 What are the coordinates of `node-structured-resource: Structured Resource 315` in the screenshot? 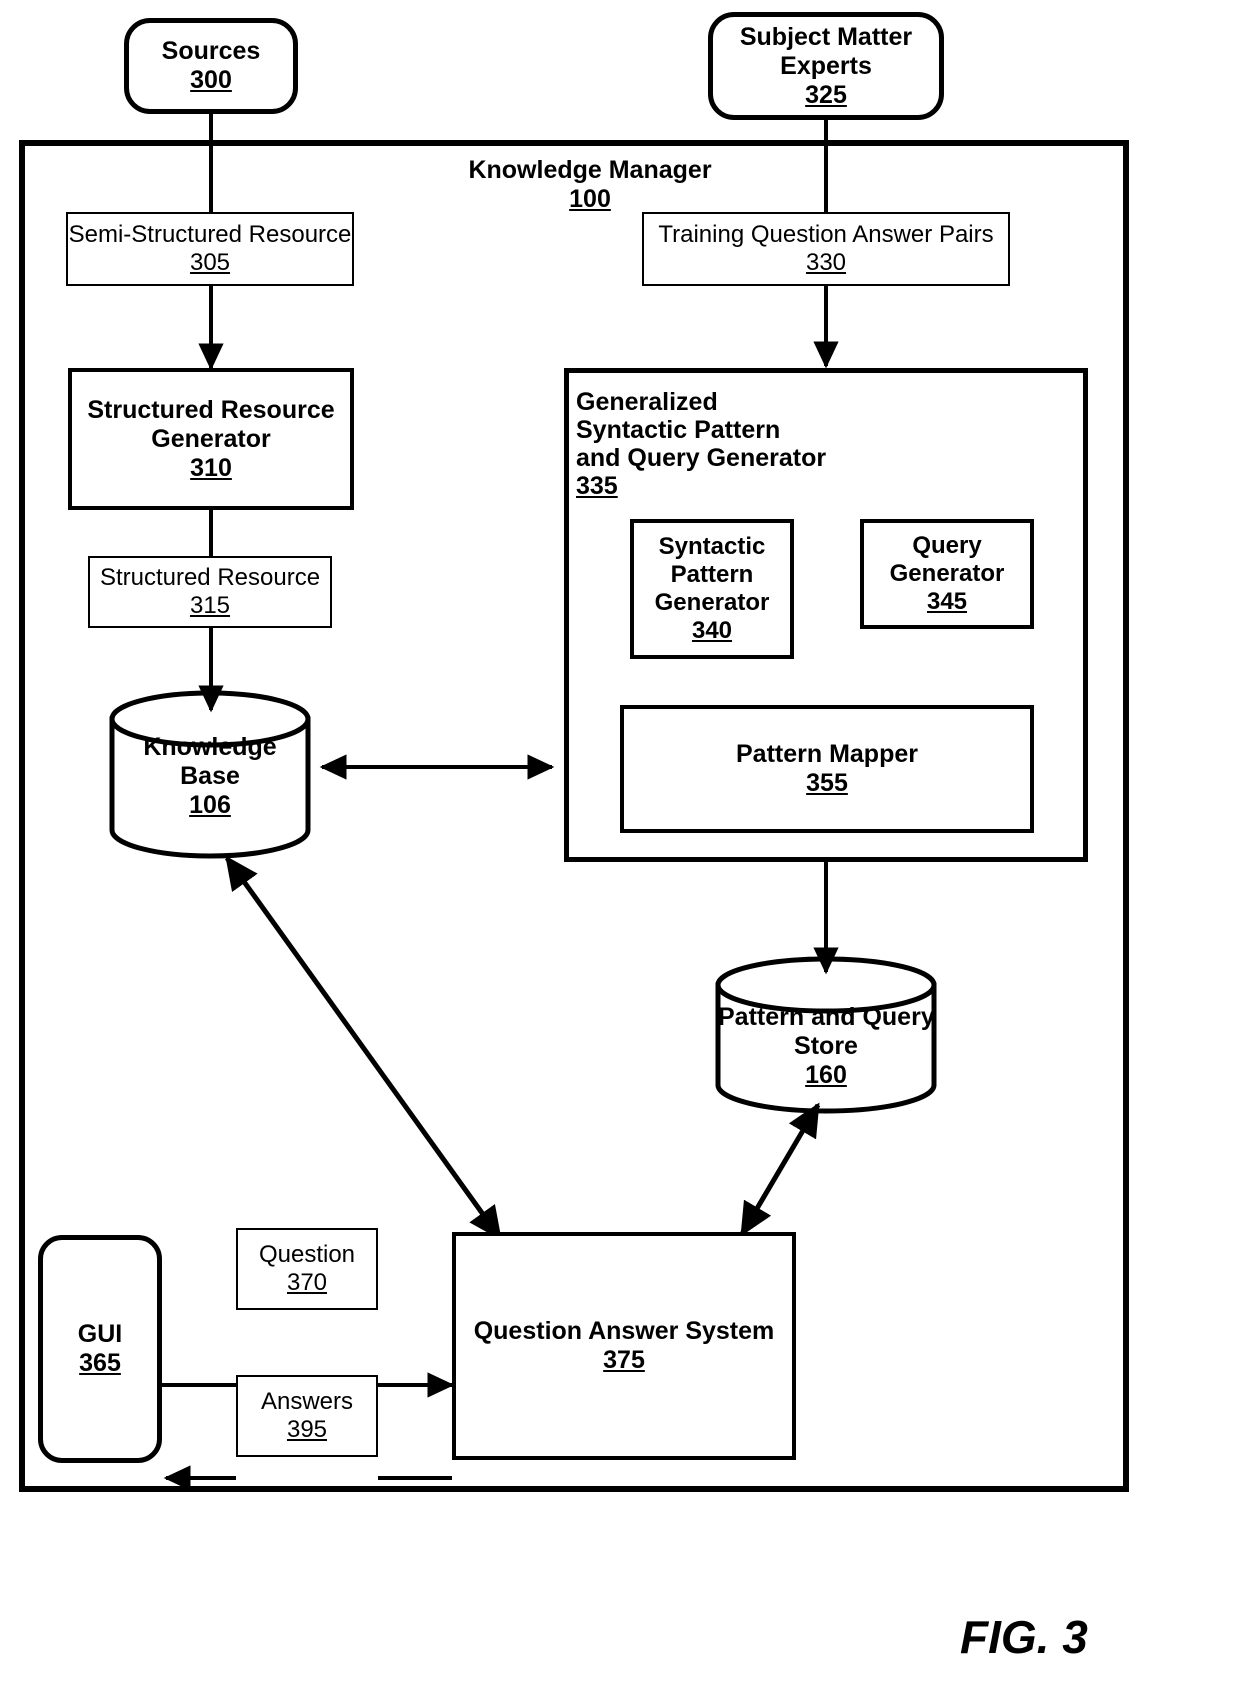 It's located at (210, 592).